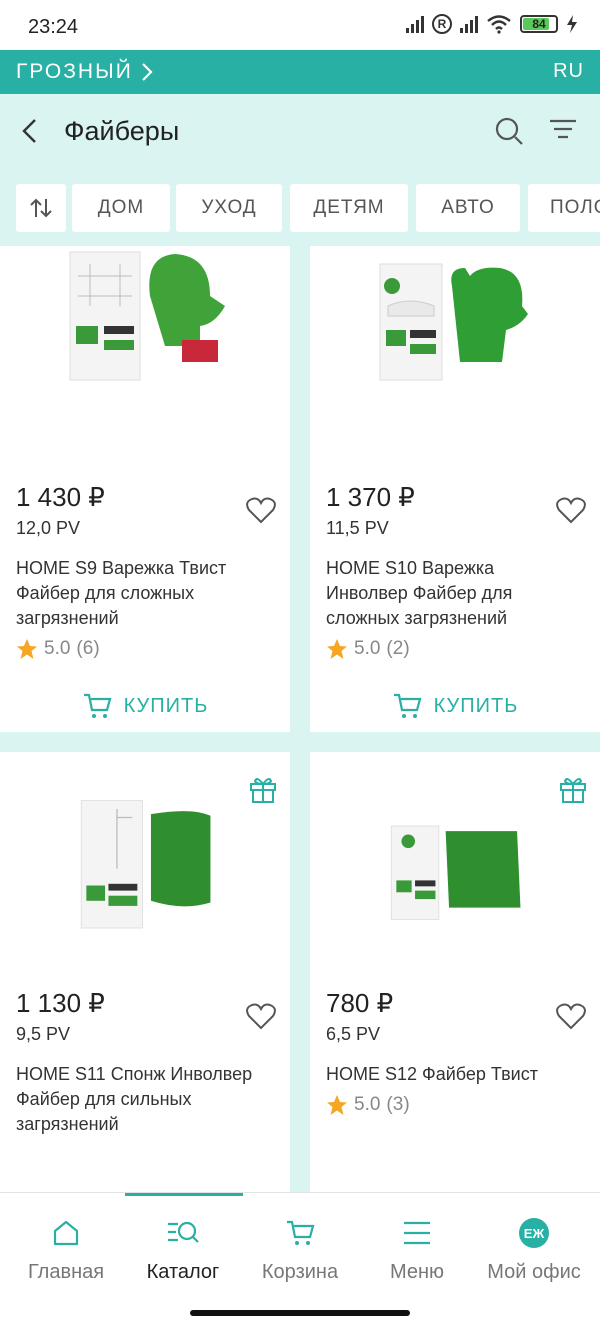 Image resolution: width=600 pixels, height=1332 pixels. I want to click on nav-item-cart: Корзина, so click(300, 1243).